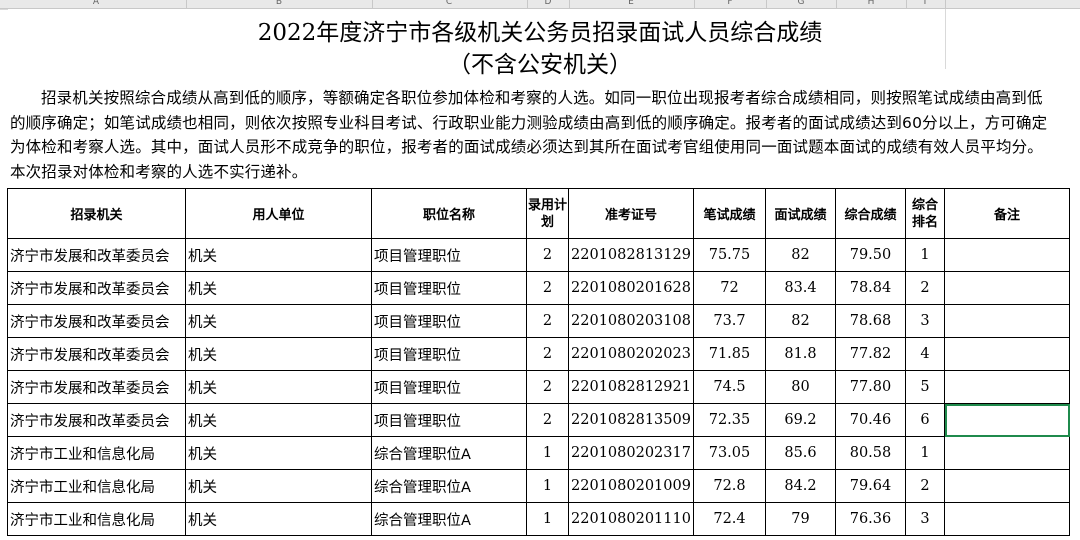  I want to click on cell-total-score: 77.82, so click(870, 354).